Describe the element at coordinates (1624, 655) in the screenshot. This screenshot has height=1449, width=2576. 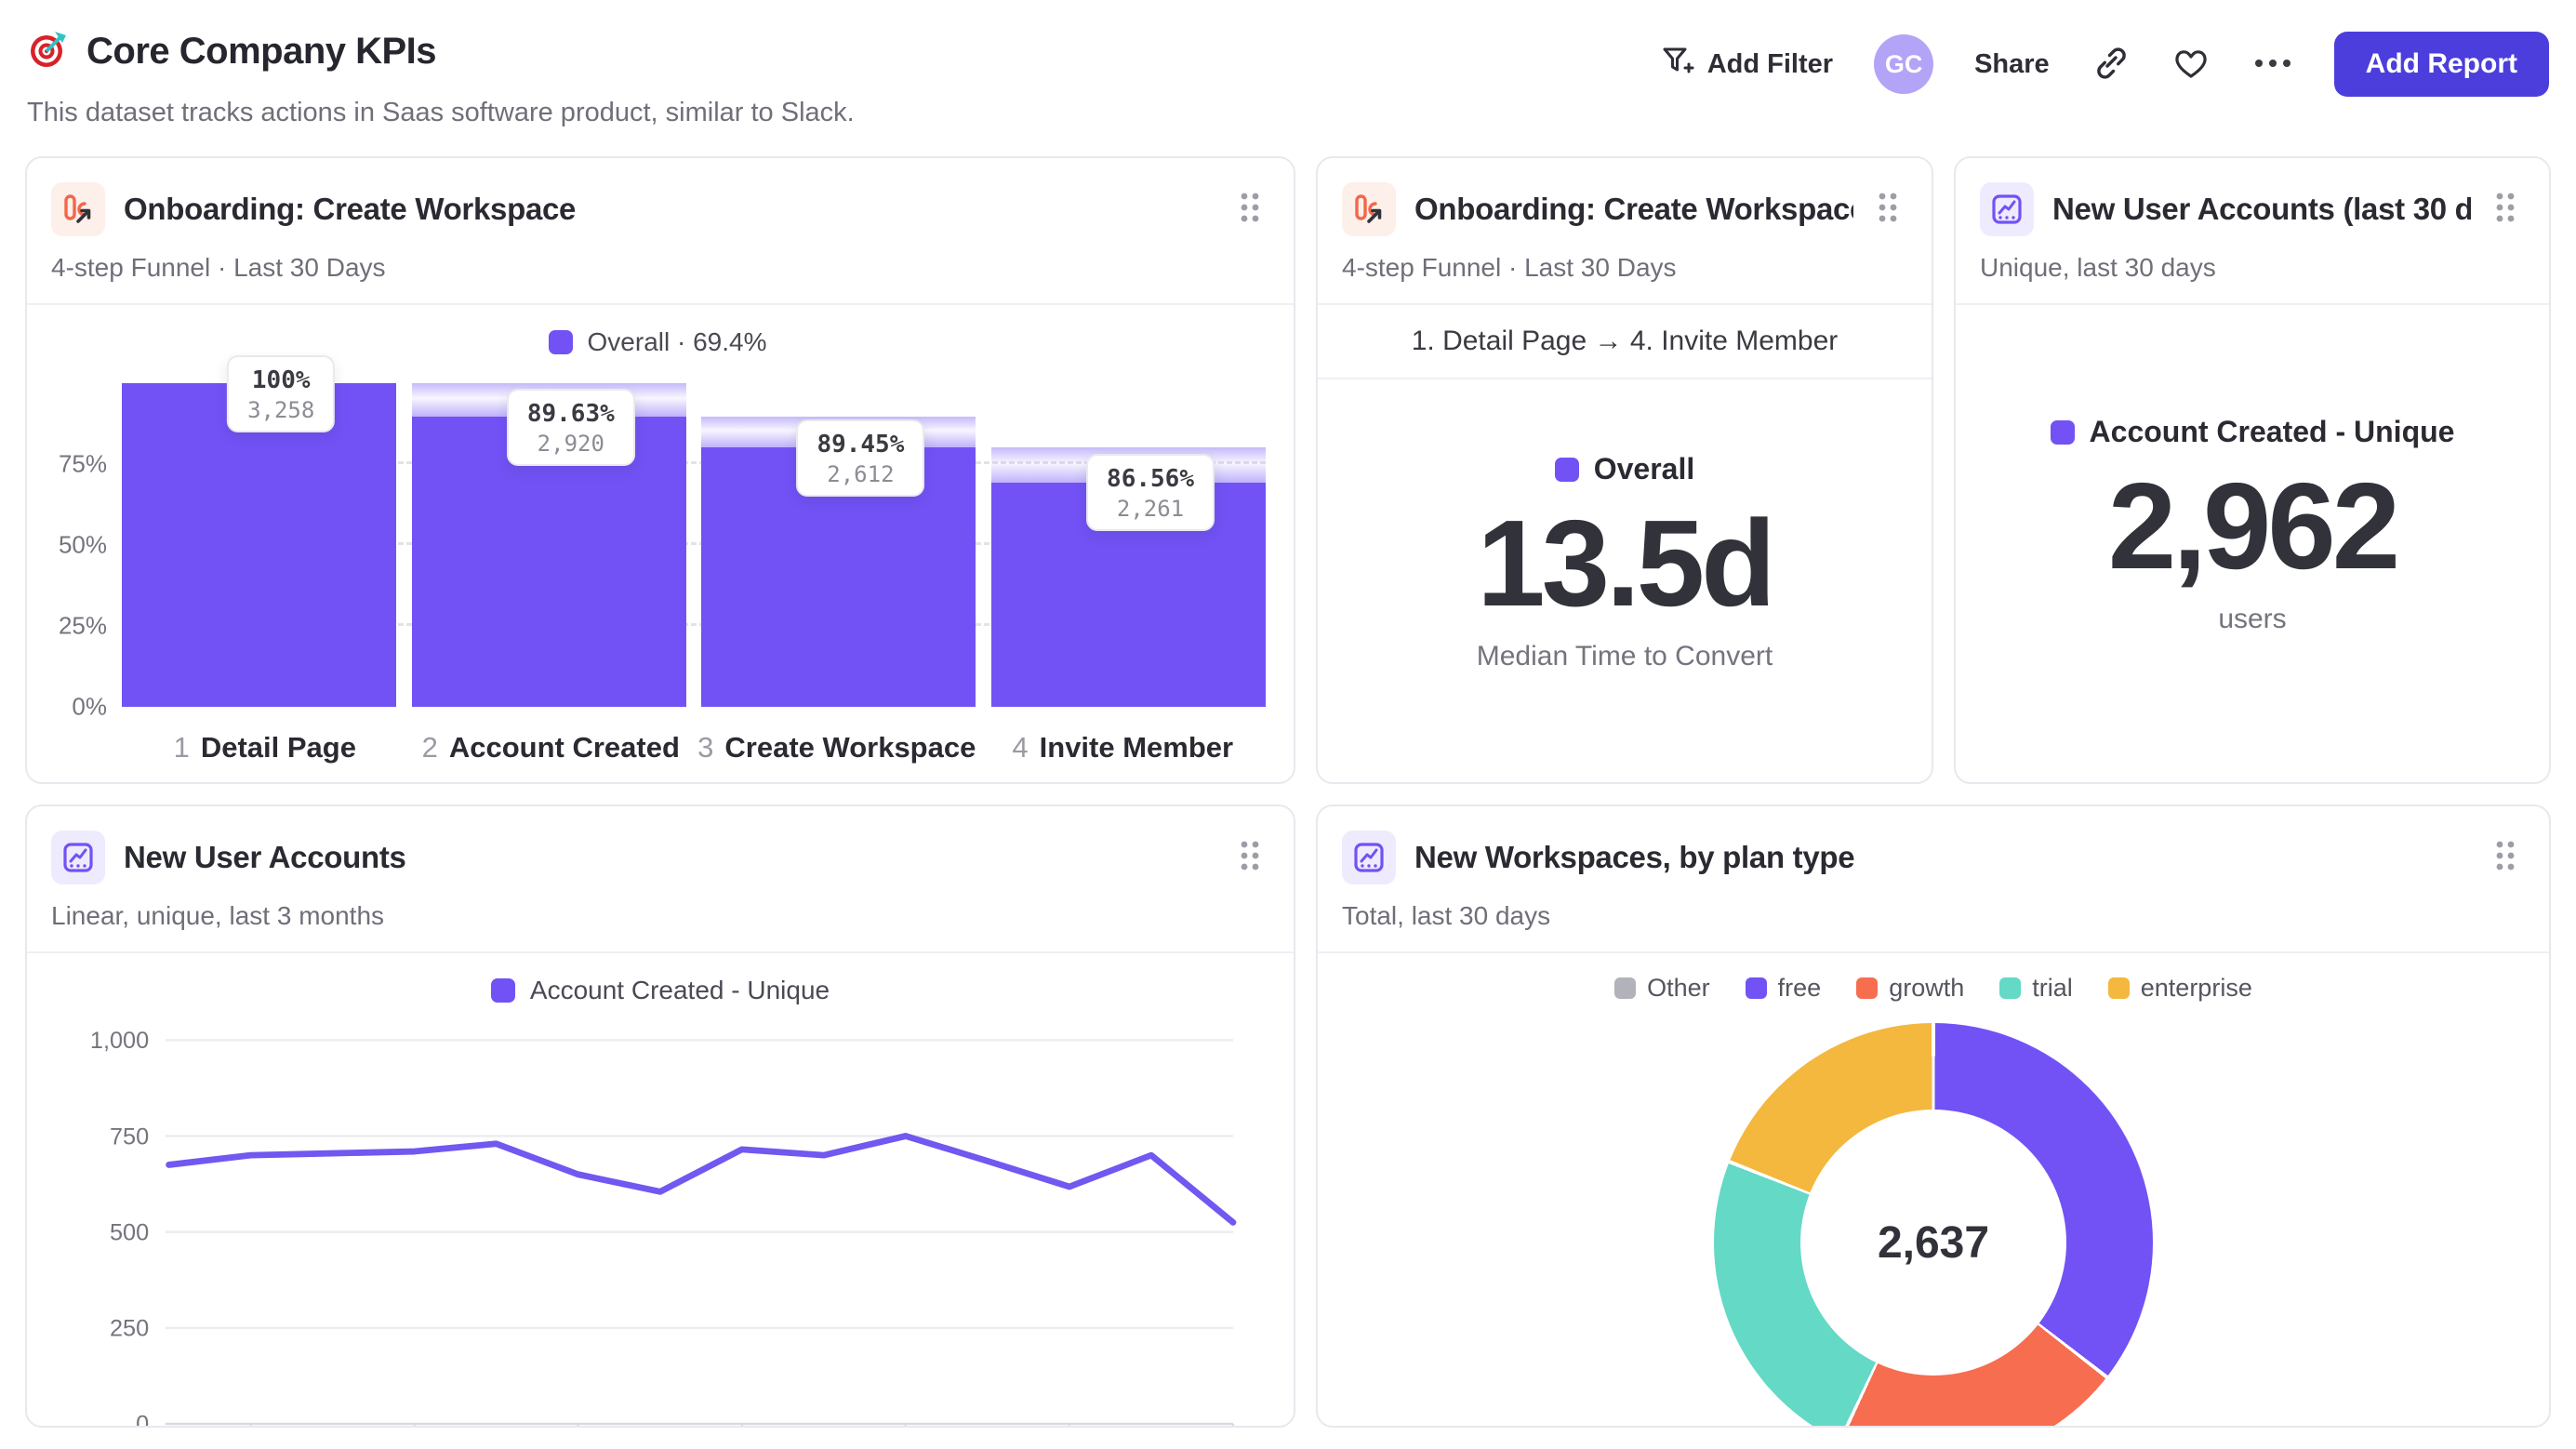
I see `median-time-caption: Median Time to Convert` at that location.